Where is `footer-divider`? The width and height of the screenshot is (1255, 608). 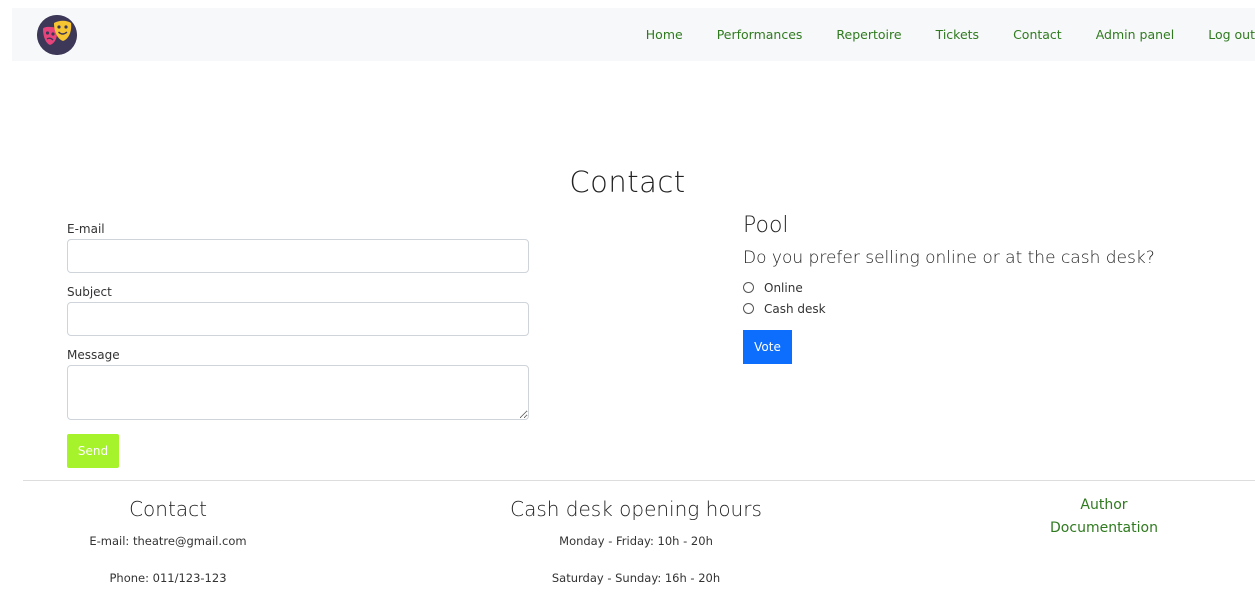 footer-divider is located at coordinates (639, 480).